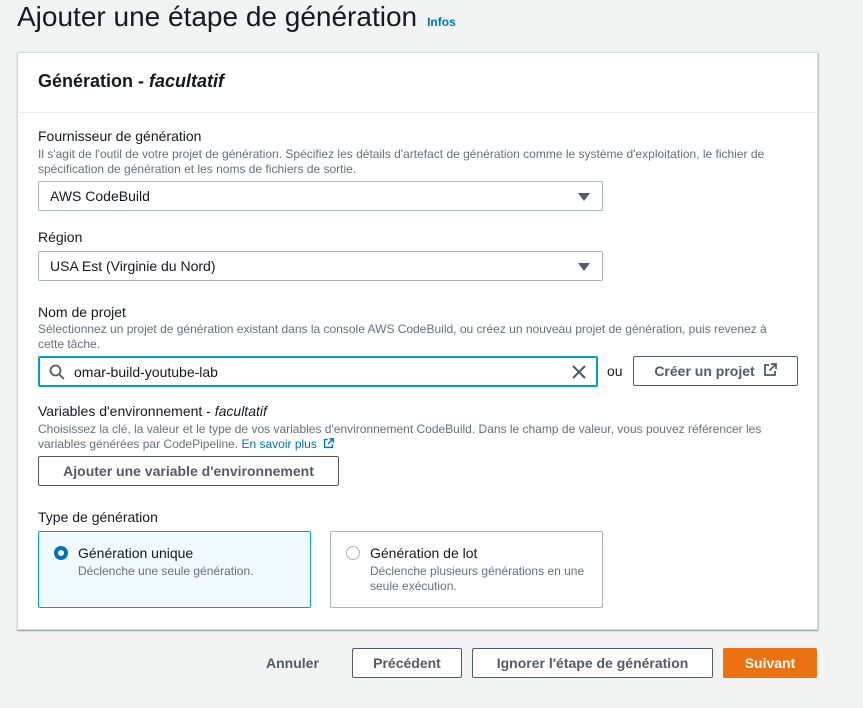 The image size is (863, 708). What do you see at coordinates (82, 312) in the screenshot?
I see `project-label: Nom de projet` at bounding box center [82, 312].